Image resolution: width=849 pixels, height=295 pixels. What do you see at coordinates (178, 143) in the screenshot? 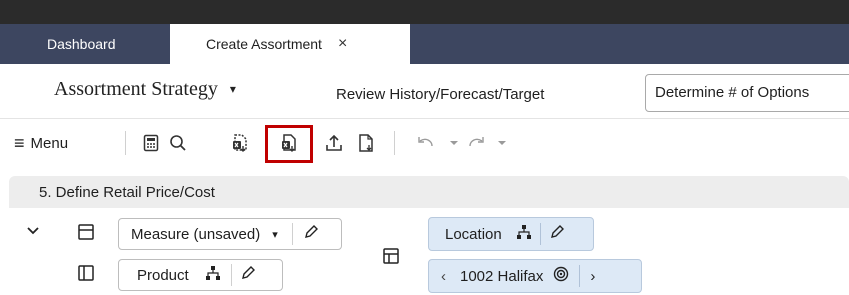
I see `search-icon` at bounding box center [178, 143].